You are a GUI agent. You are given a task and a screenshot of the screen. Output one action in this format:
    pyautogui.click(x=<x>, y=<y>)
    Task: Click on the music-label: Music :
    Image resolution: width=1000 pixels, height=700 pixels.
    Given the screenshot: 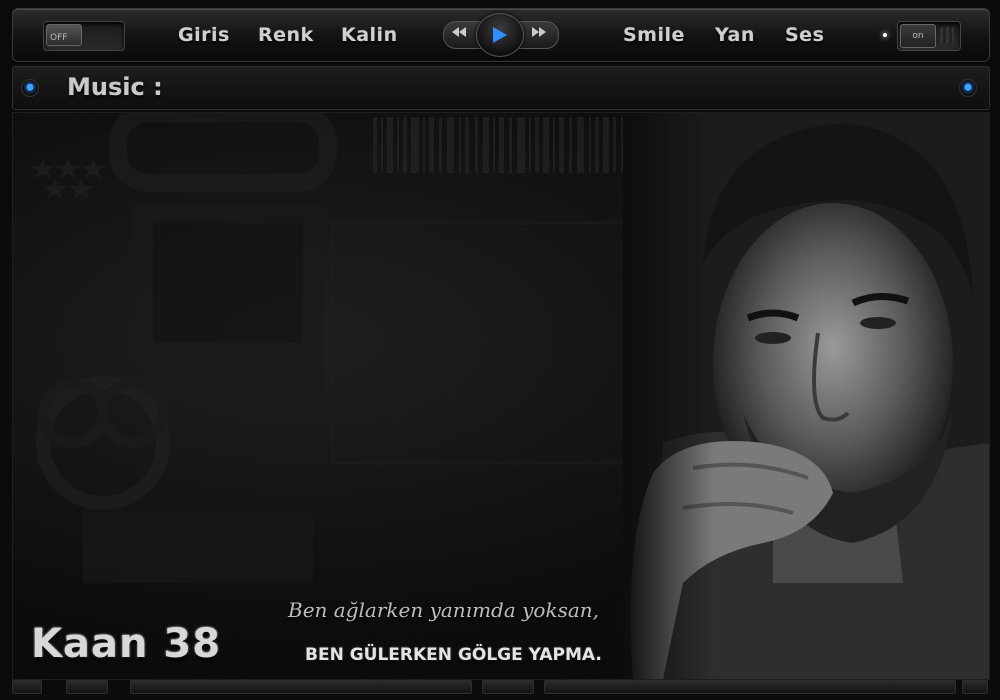 What is the action you would take?
    pyautogui.click(x=115, y=87)
    